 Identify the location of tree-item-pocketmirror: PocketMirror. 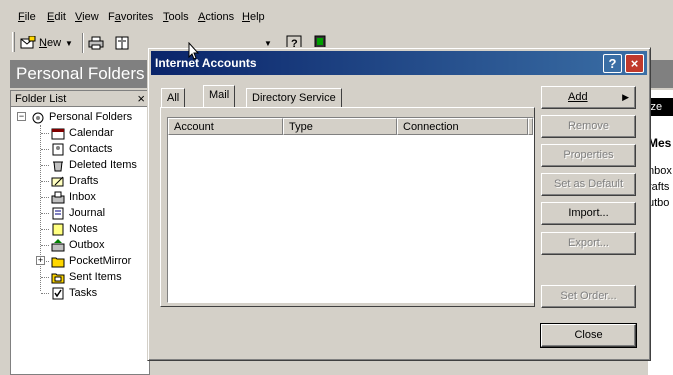
(91, 261).